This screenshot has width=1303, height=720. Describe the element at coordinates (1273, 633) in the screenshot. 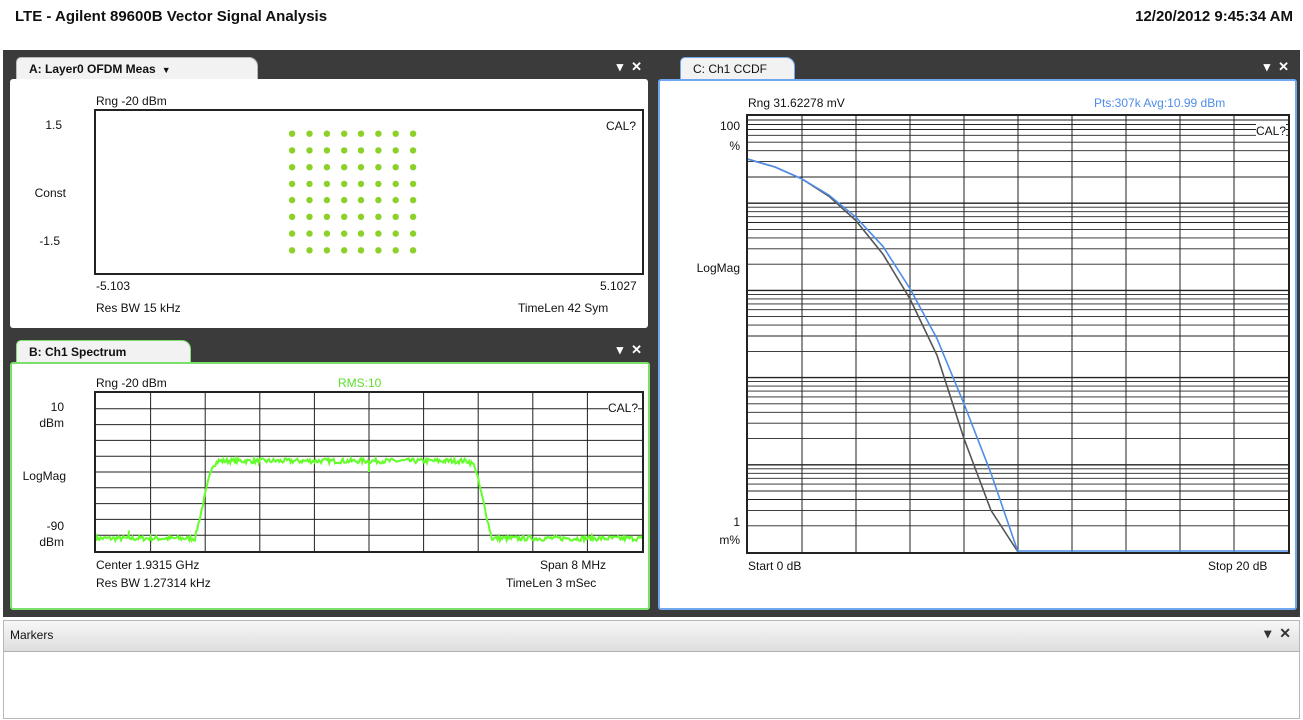

I see `markers-controls: ▾ ✕` at that location.